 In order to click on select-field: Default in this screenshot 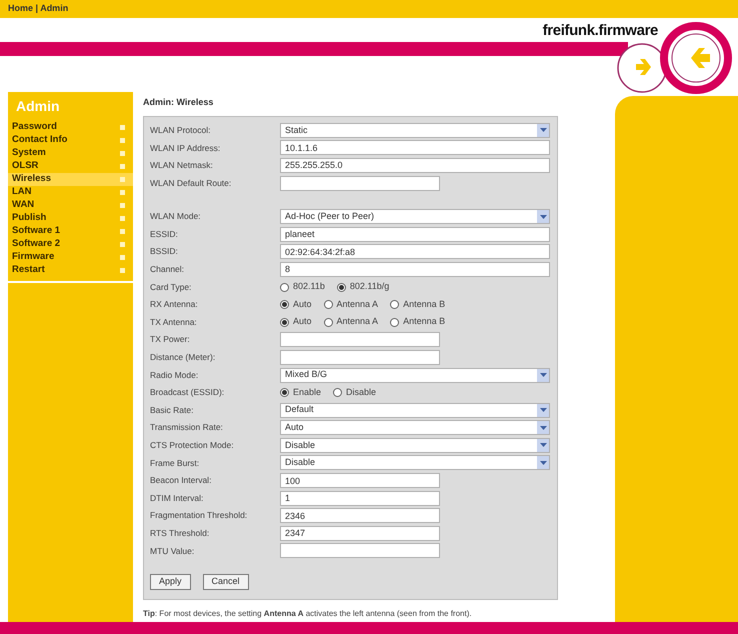, I will do `click(415, 410)`.